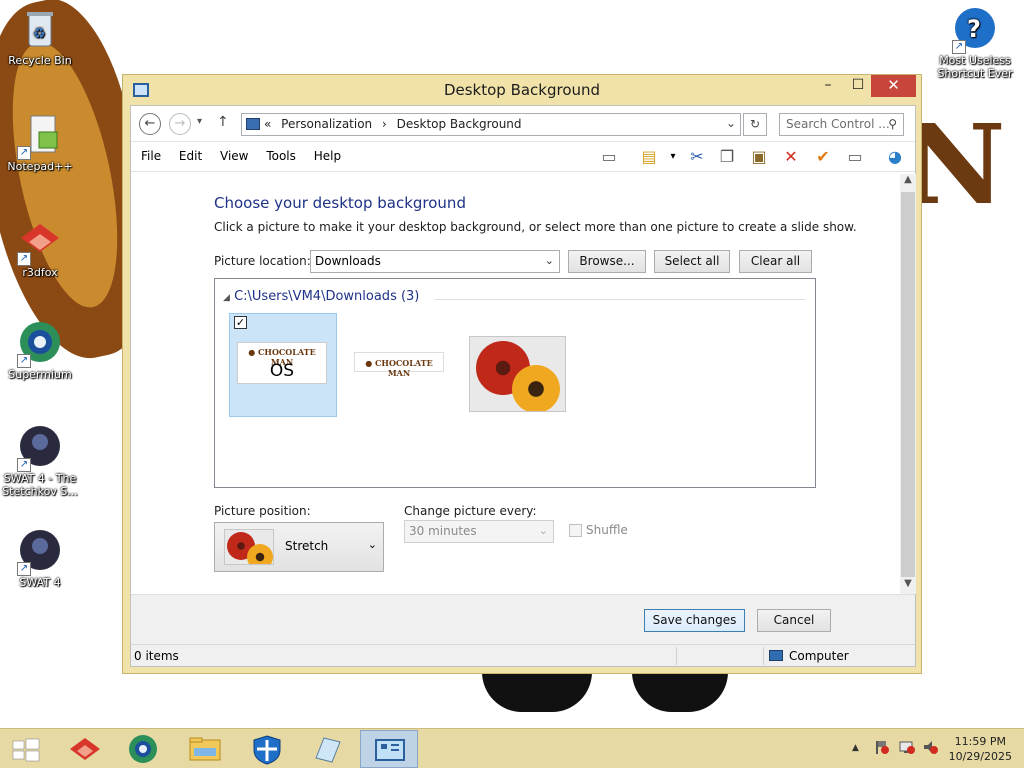  I want to click on desktop-icon-supermium: ↗ Supermium, so click(40, 350).